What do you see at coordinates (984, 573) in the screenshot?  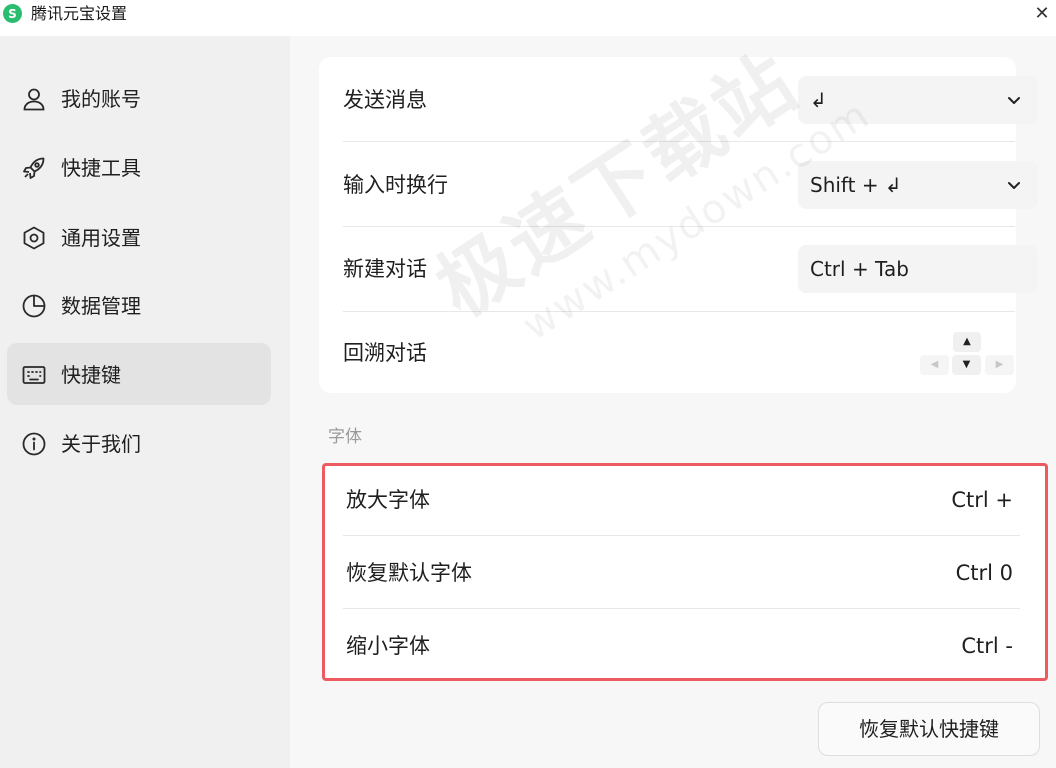 I see `font-row-value: Ctrl 0` at bounding box center [984, 573].